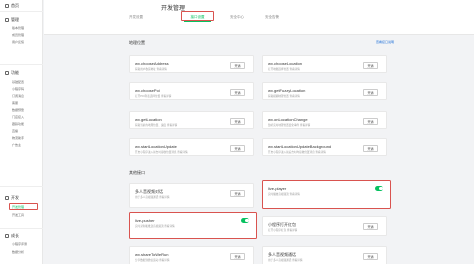  I want to click on sidebar-item-qrcode: 小程序码, so click(18, 89).